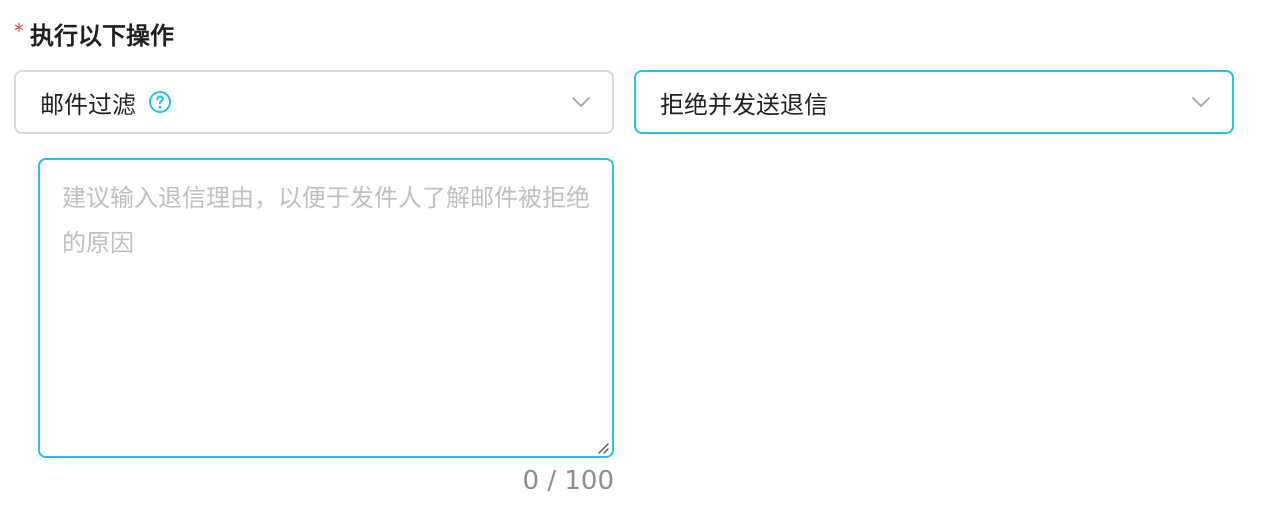 This screenshot has height=518, width=1280. I want to click on form-label: * 执行以下操作, so click(94, 33).